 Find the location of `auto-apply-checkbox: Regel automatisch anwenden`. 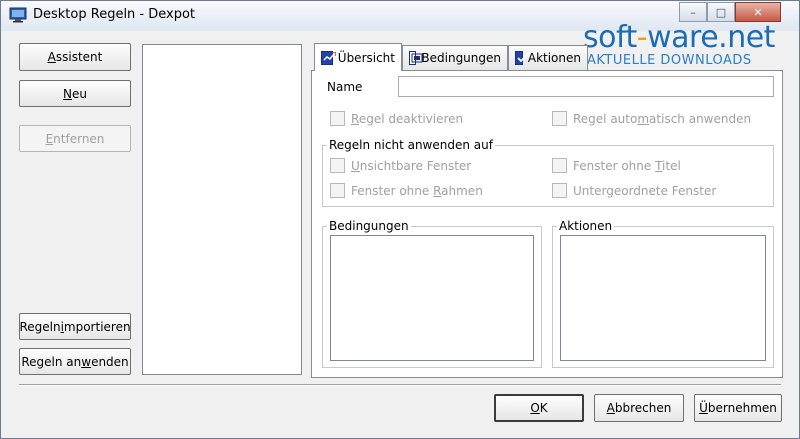

auto-apply-checkbox: Regel automatisch anwenden is located at coordinates (651, 118).